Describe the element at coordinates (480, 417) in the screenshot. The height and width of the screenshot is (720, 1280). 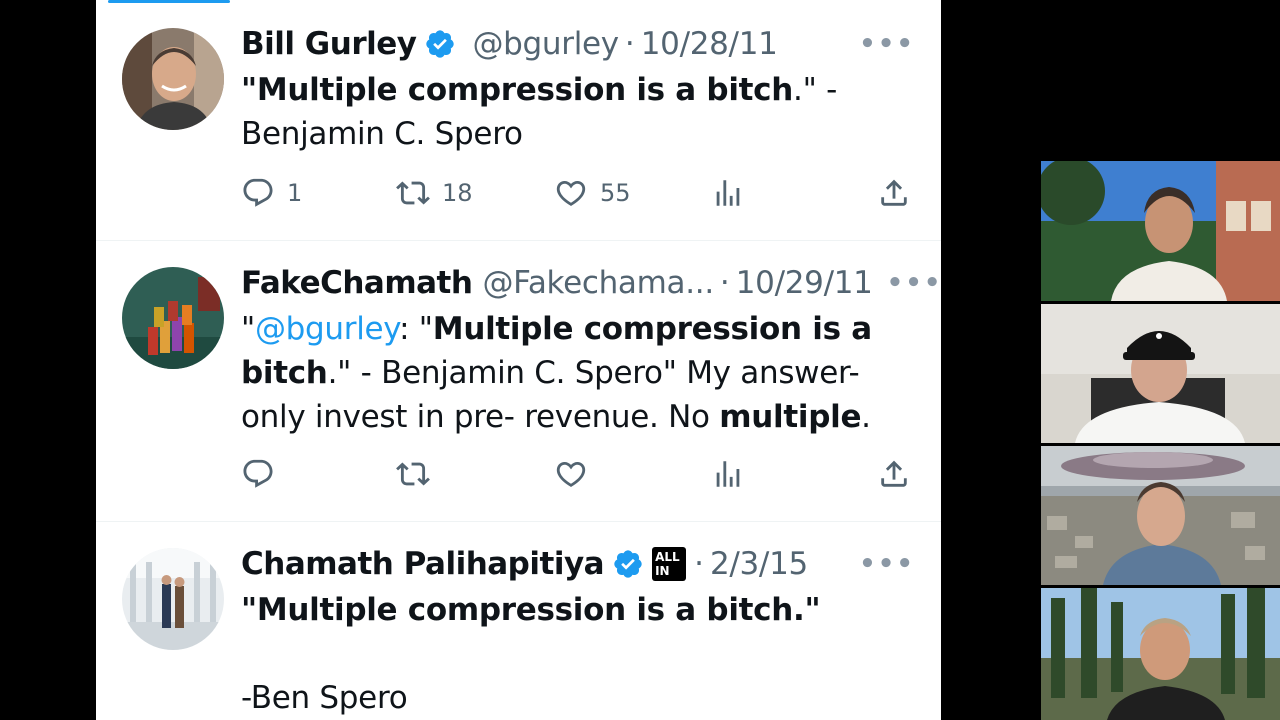
I see `text-segment: only invest in pre- revenue. No` at that location.